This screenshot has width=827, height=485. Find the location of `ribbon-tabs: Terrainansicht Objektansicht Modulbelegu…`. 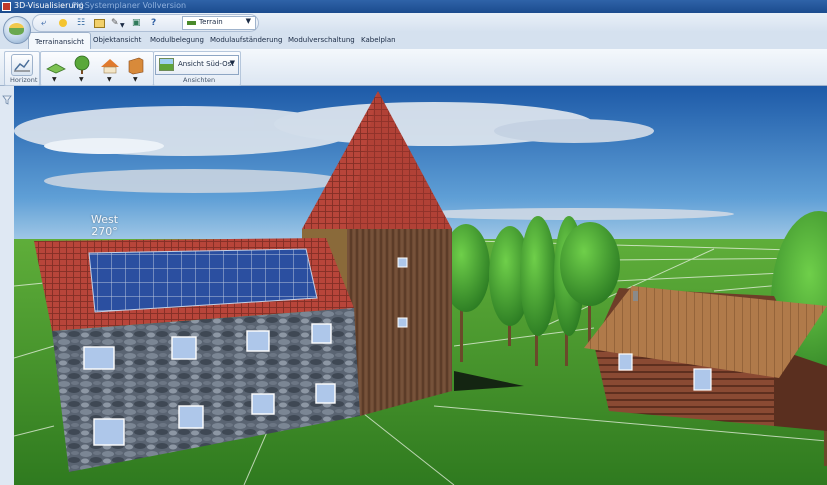

ribbon-tabs: Terrainansicht Objektansicht Modulbelegu… is located at coordinates (413, 41).